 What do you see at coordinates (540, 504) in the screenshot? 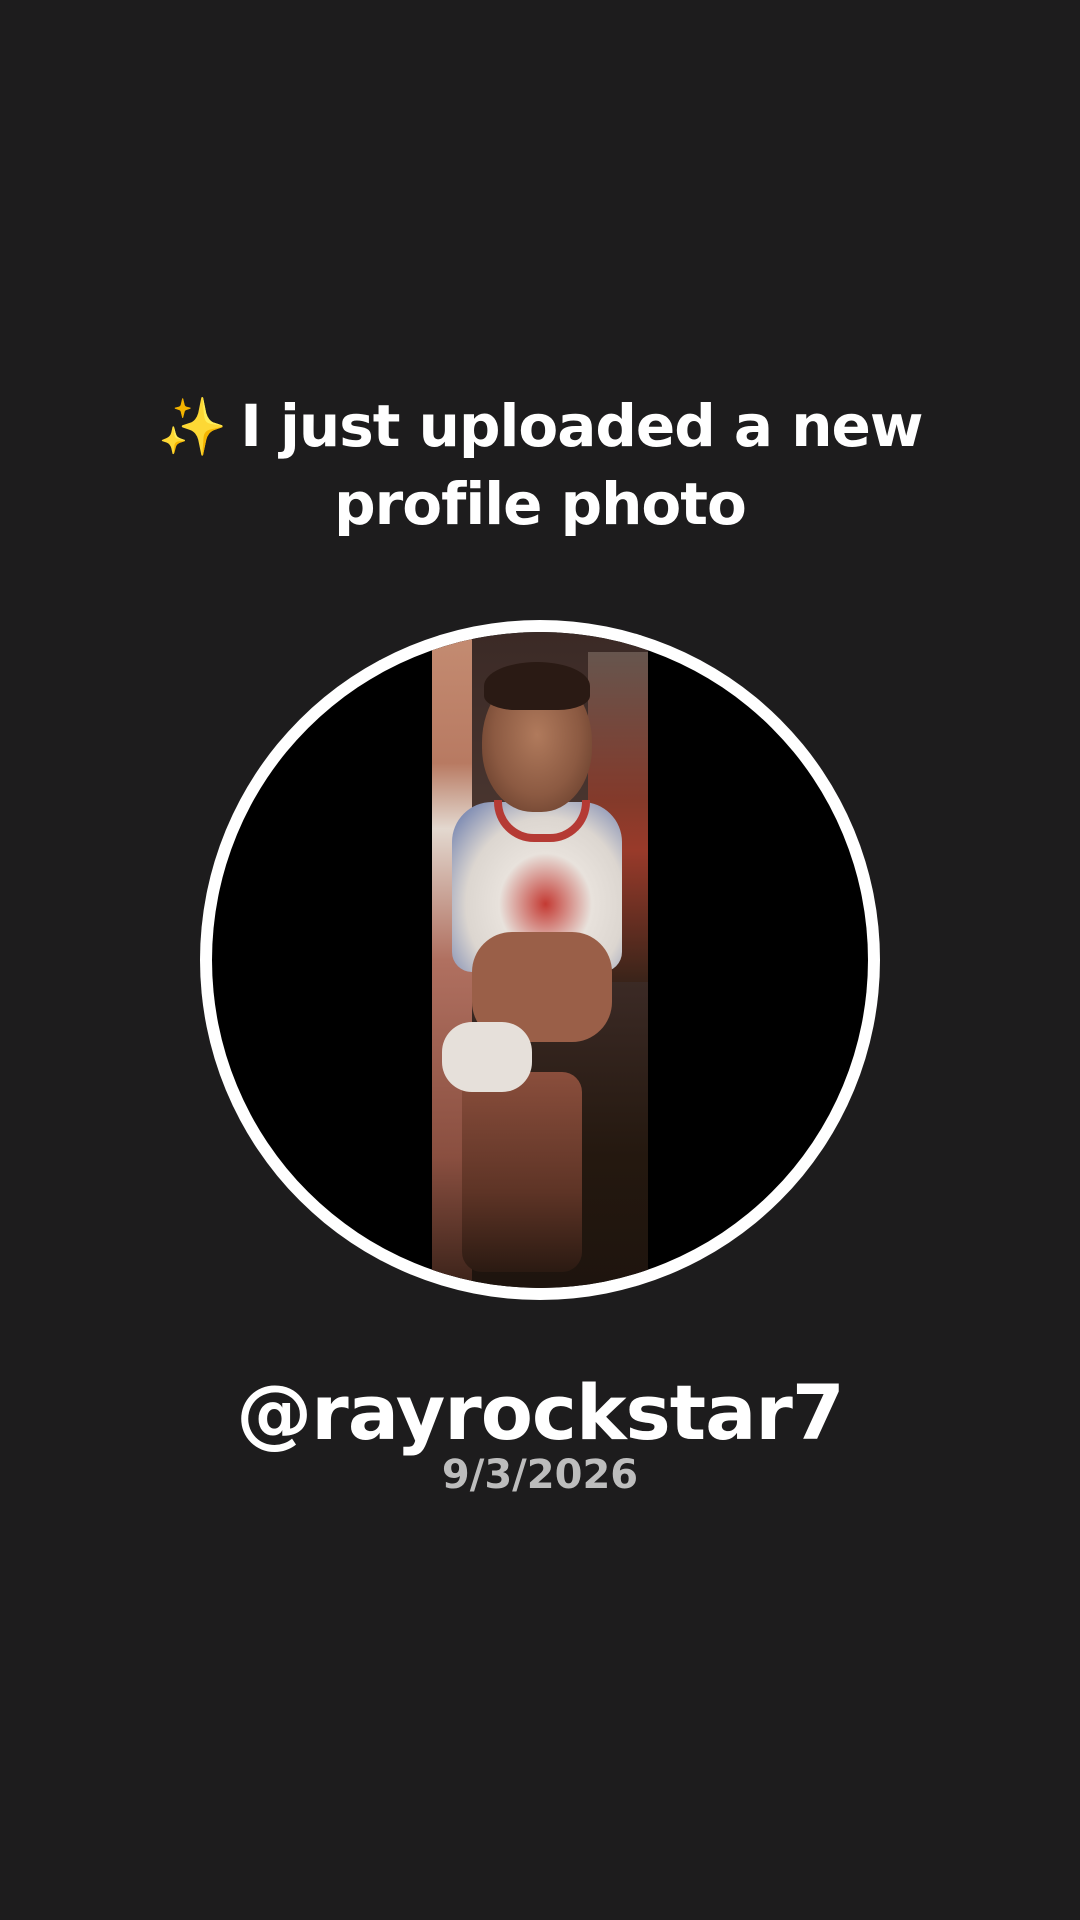
I see `headline-line-2: profile photo` at bounding box center [540, 504].